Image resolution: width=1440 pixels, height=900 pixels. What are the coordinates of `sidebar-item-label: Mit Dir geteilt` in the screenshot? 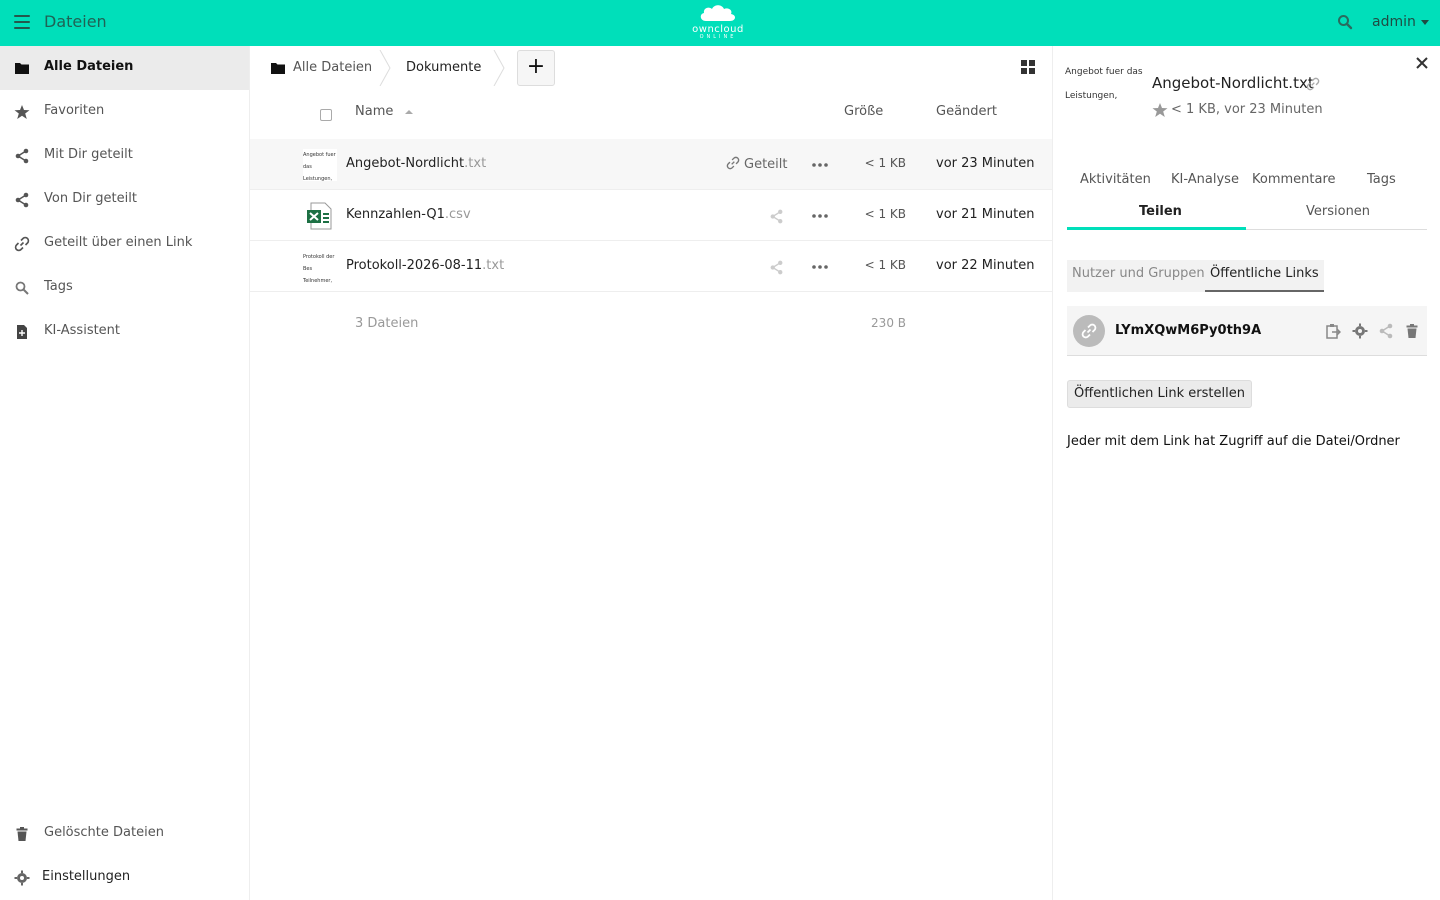 It's located at (88, 154).